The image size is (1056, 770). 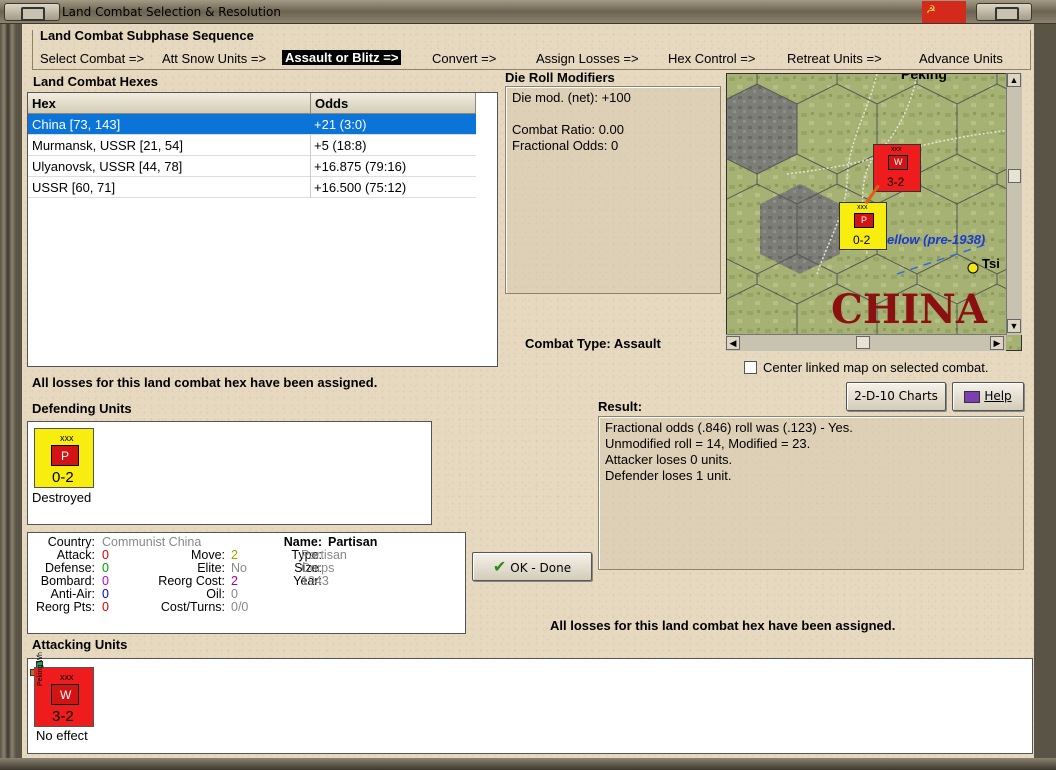 I want to click on charts-button: 2-D-10 Charts, so click(x=896, y=396).